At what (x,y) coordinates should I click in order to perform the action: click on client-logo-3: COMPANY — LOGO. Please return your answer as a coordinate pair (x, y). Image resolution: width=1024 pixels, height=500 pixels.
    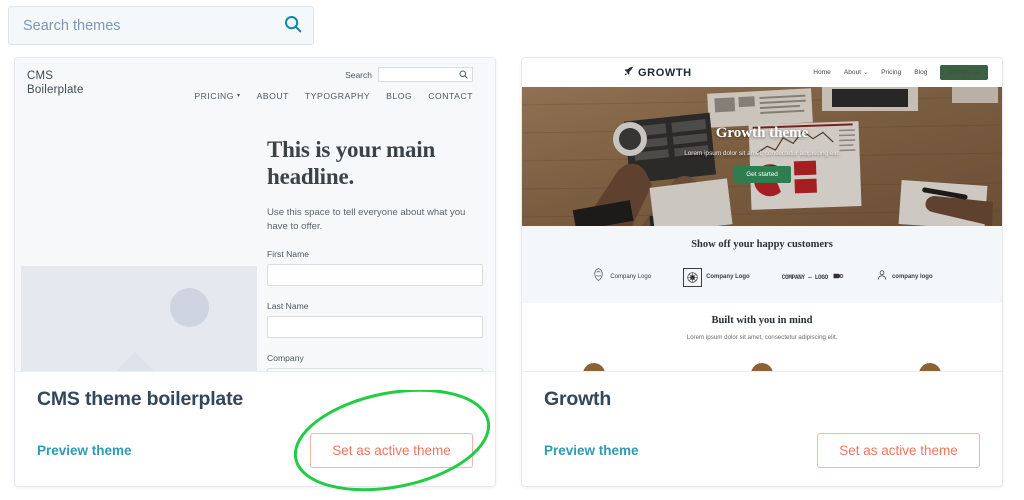
    Looking at the image, I should click on (813, 277).